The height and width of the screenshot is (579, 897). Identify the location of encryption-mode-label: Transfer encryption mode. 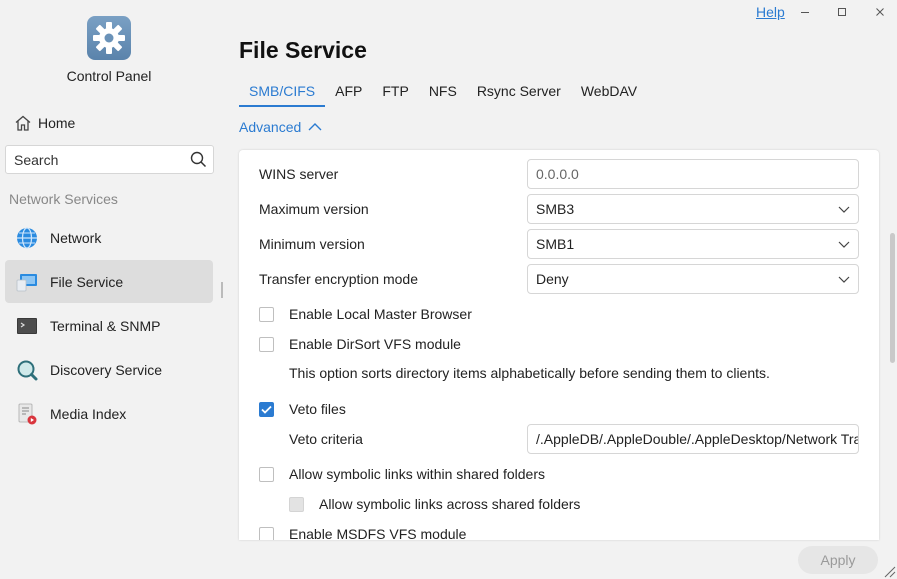
(338, 279).